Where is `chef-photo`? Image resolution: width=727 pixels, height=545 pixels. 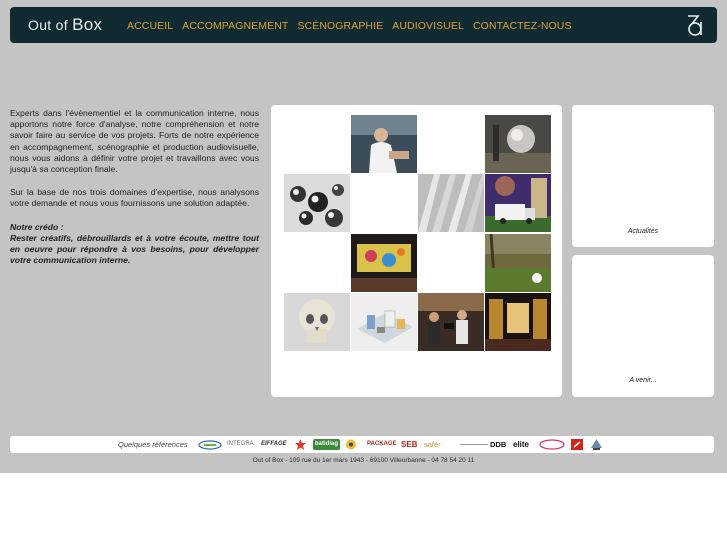
chef-photo is located at coordinates (384, 144).